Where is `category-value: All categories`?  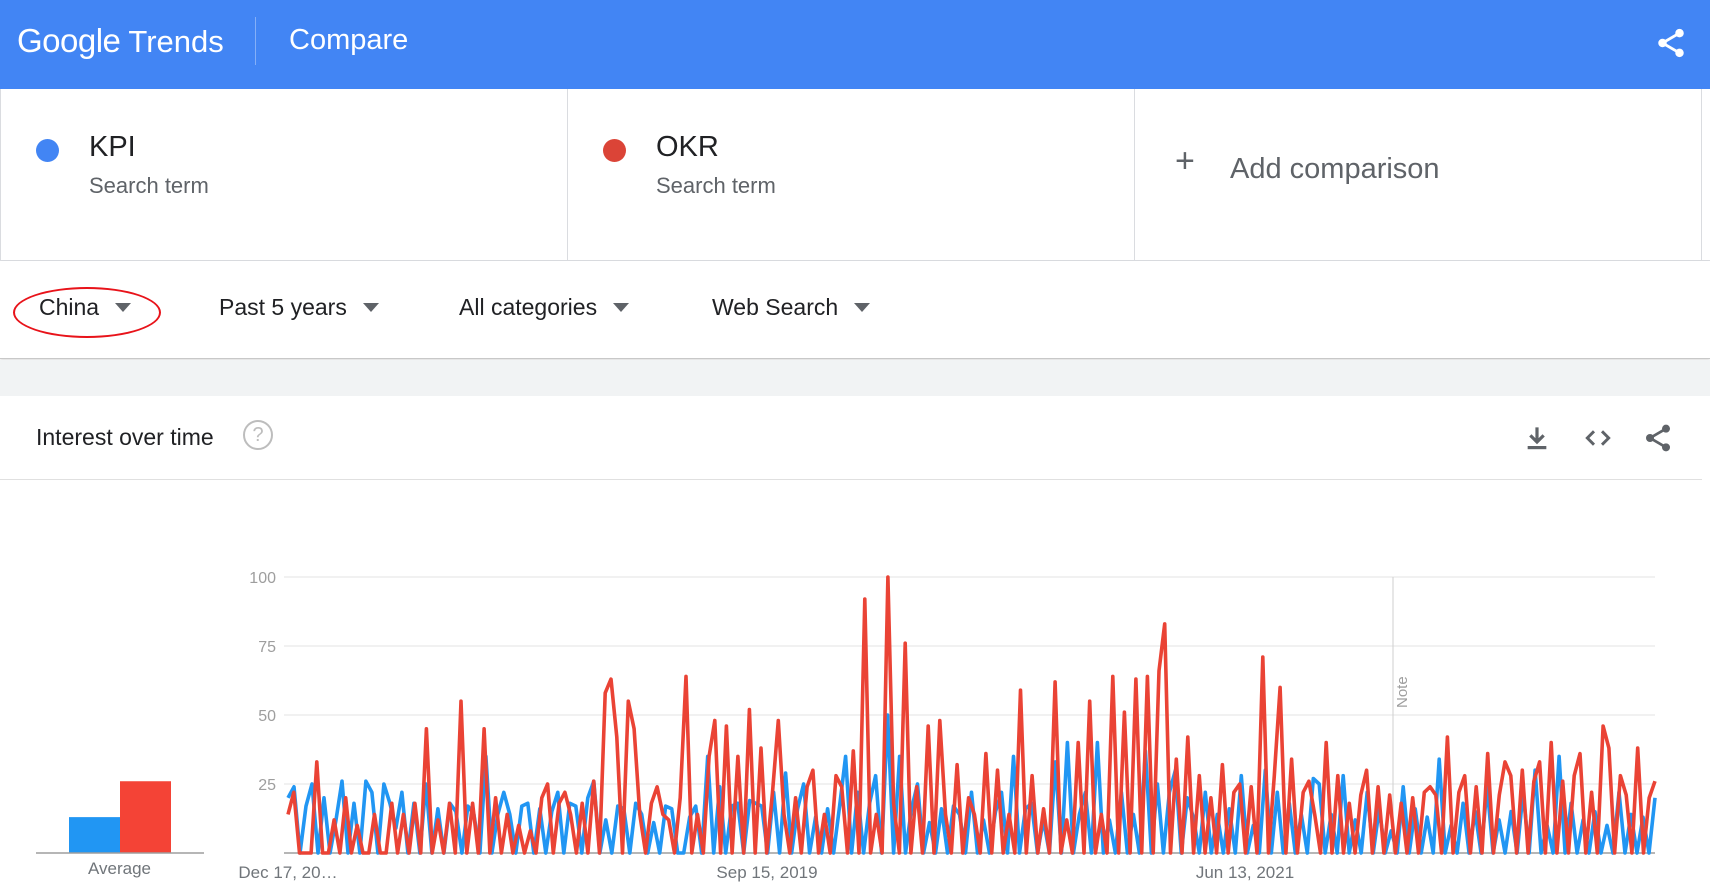 category-value: All categories is located at coordinates (528, 307).